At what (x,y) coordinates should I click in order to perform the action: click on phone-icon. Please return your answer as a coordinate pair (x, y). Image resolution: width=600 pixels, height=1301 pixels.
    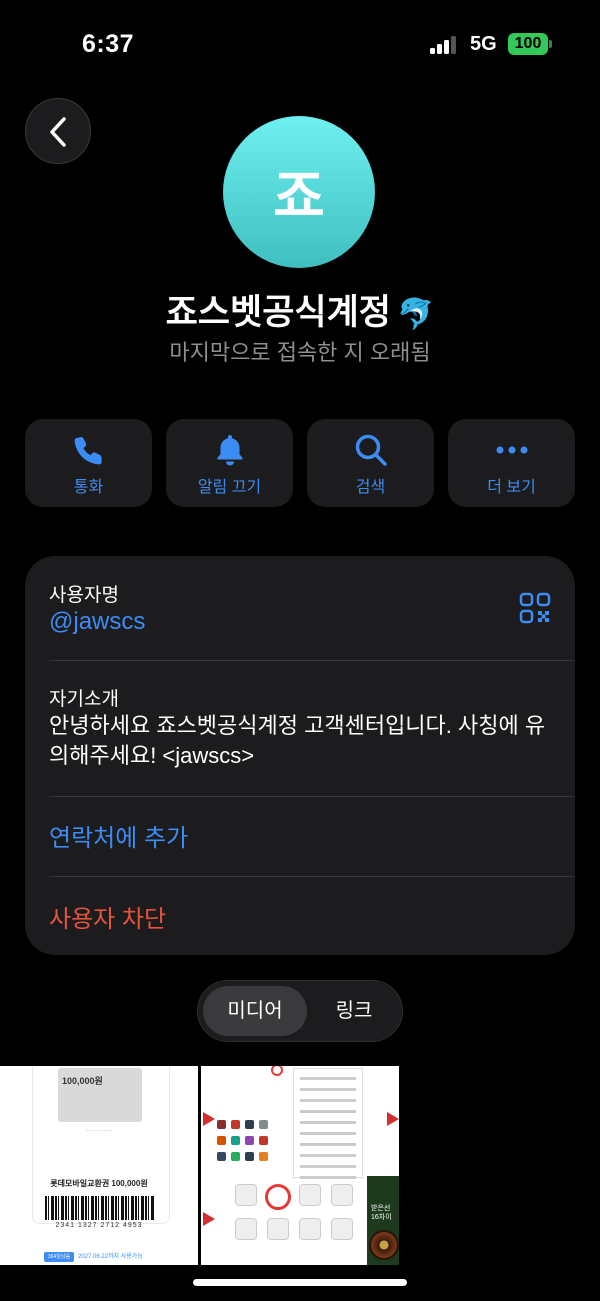
    Looking at the image, I should click on (88, 451).